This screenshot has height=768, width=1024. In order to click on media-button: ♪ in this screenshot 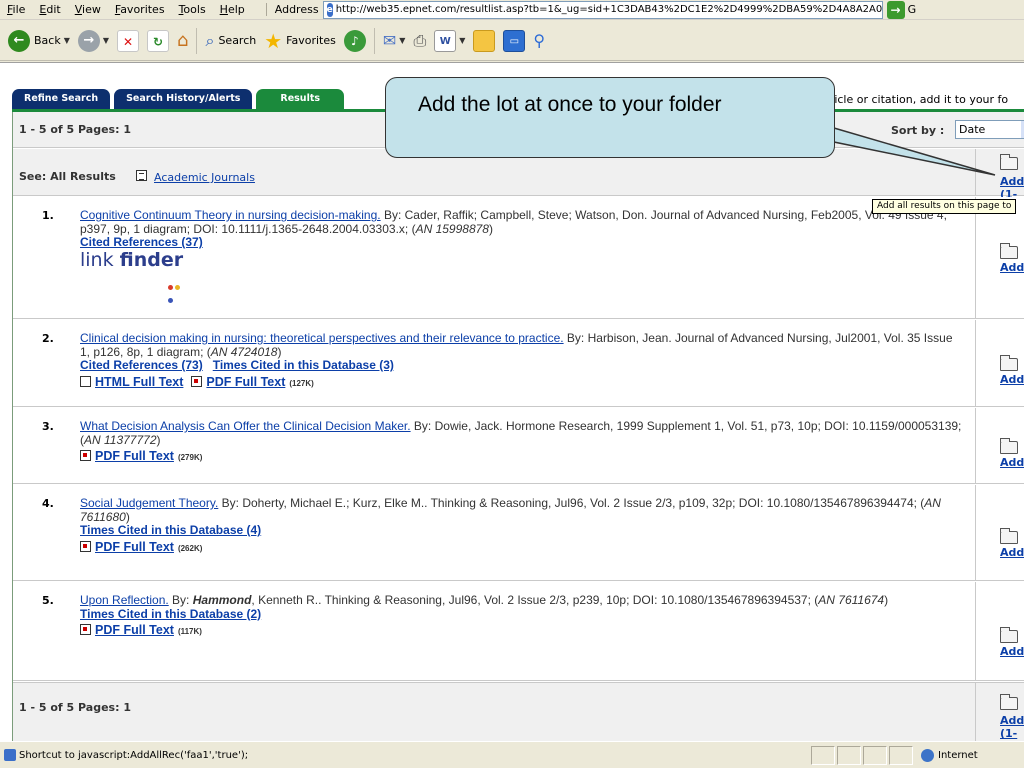, I will do `click(355, 41)`.